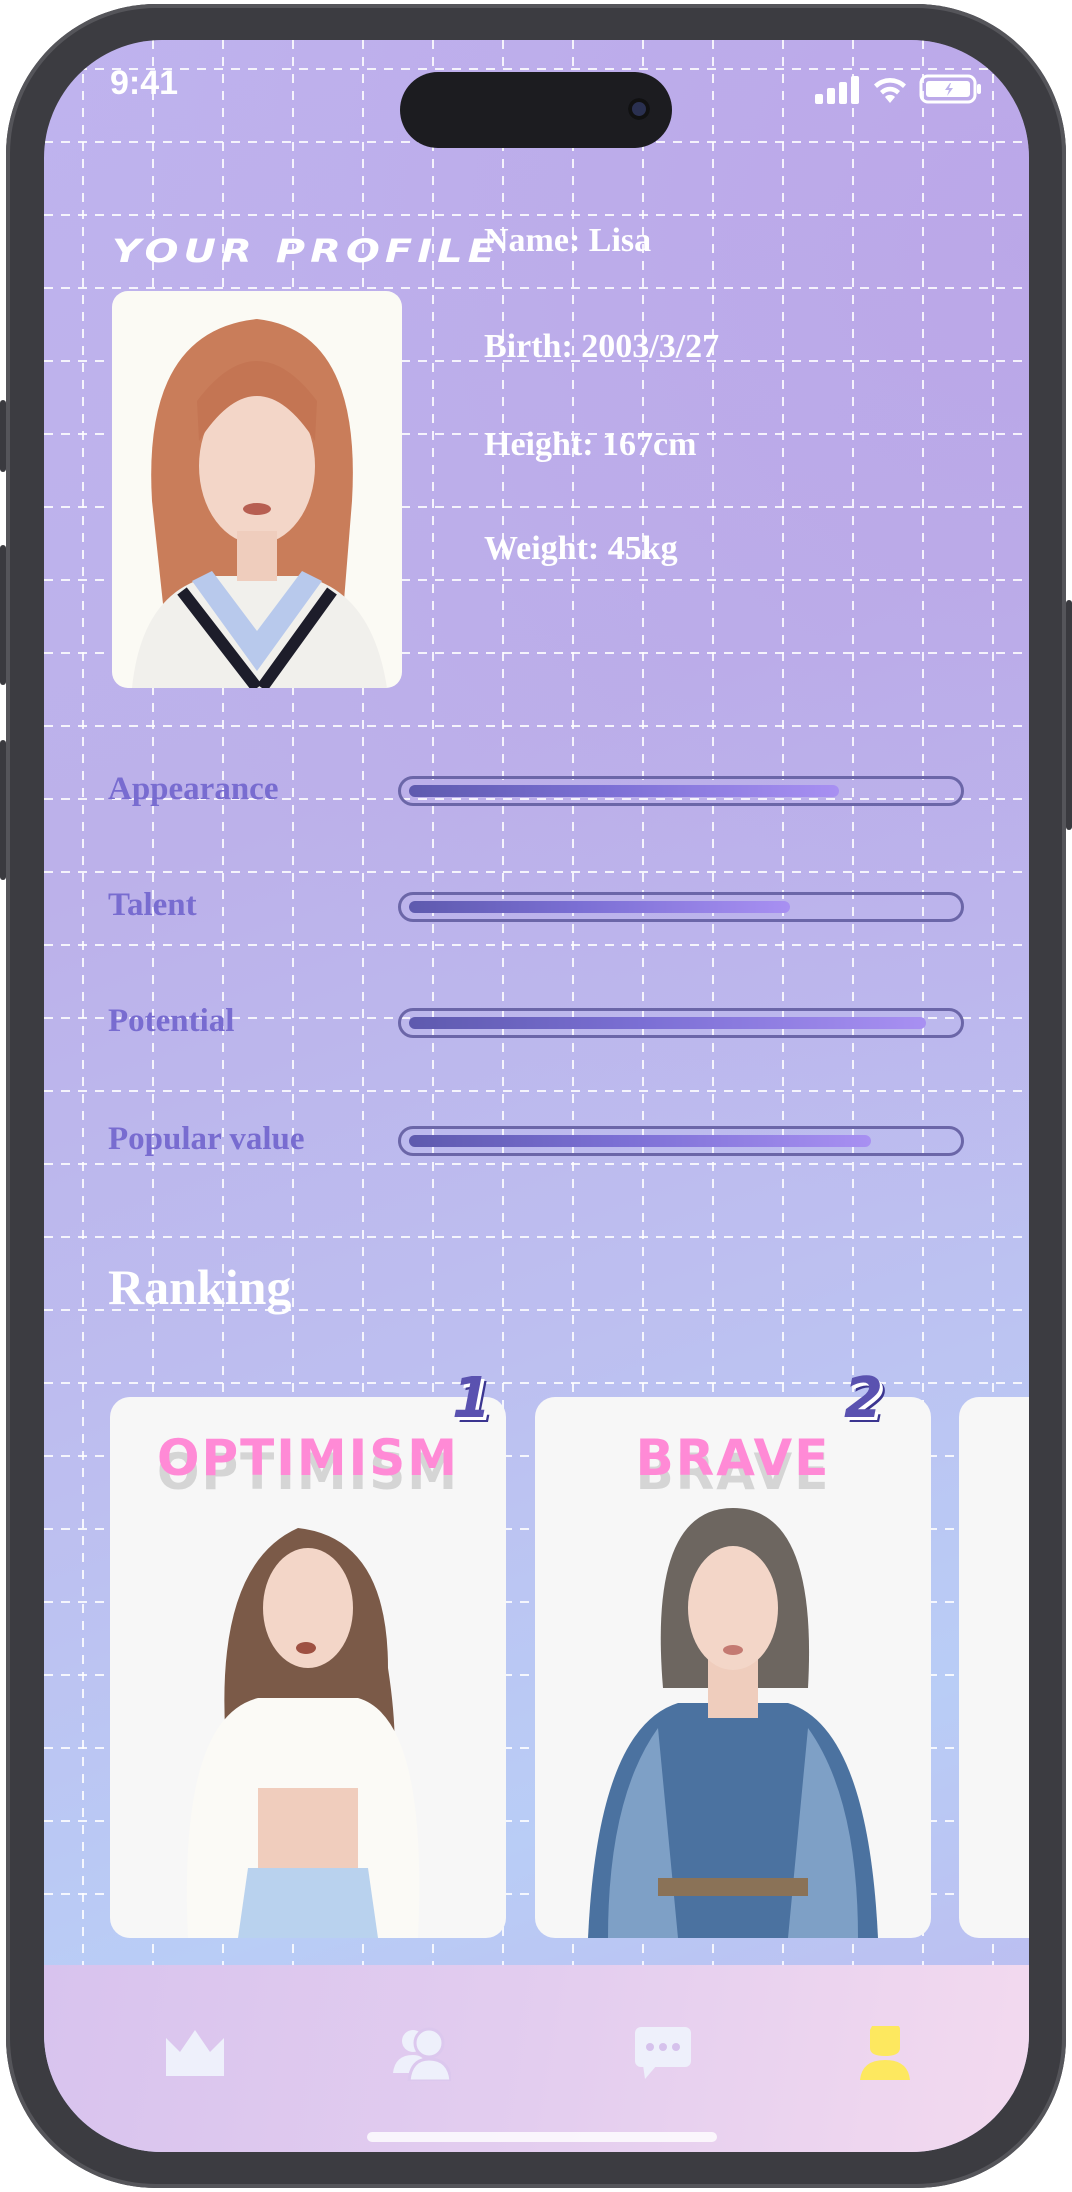 The height and width of the screenshot is (2192, 1072). What do you see at coordinates (581, 548) in the screenshot?
I see `profile-weight: Weight: 45kg` at bounding box center [581, 548].